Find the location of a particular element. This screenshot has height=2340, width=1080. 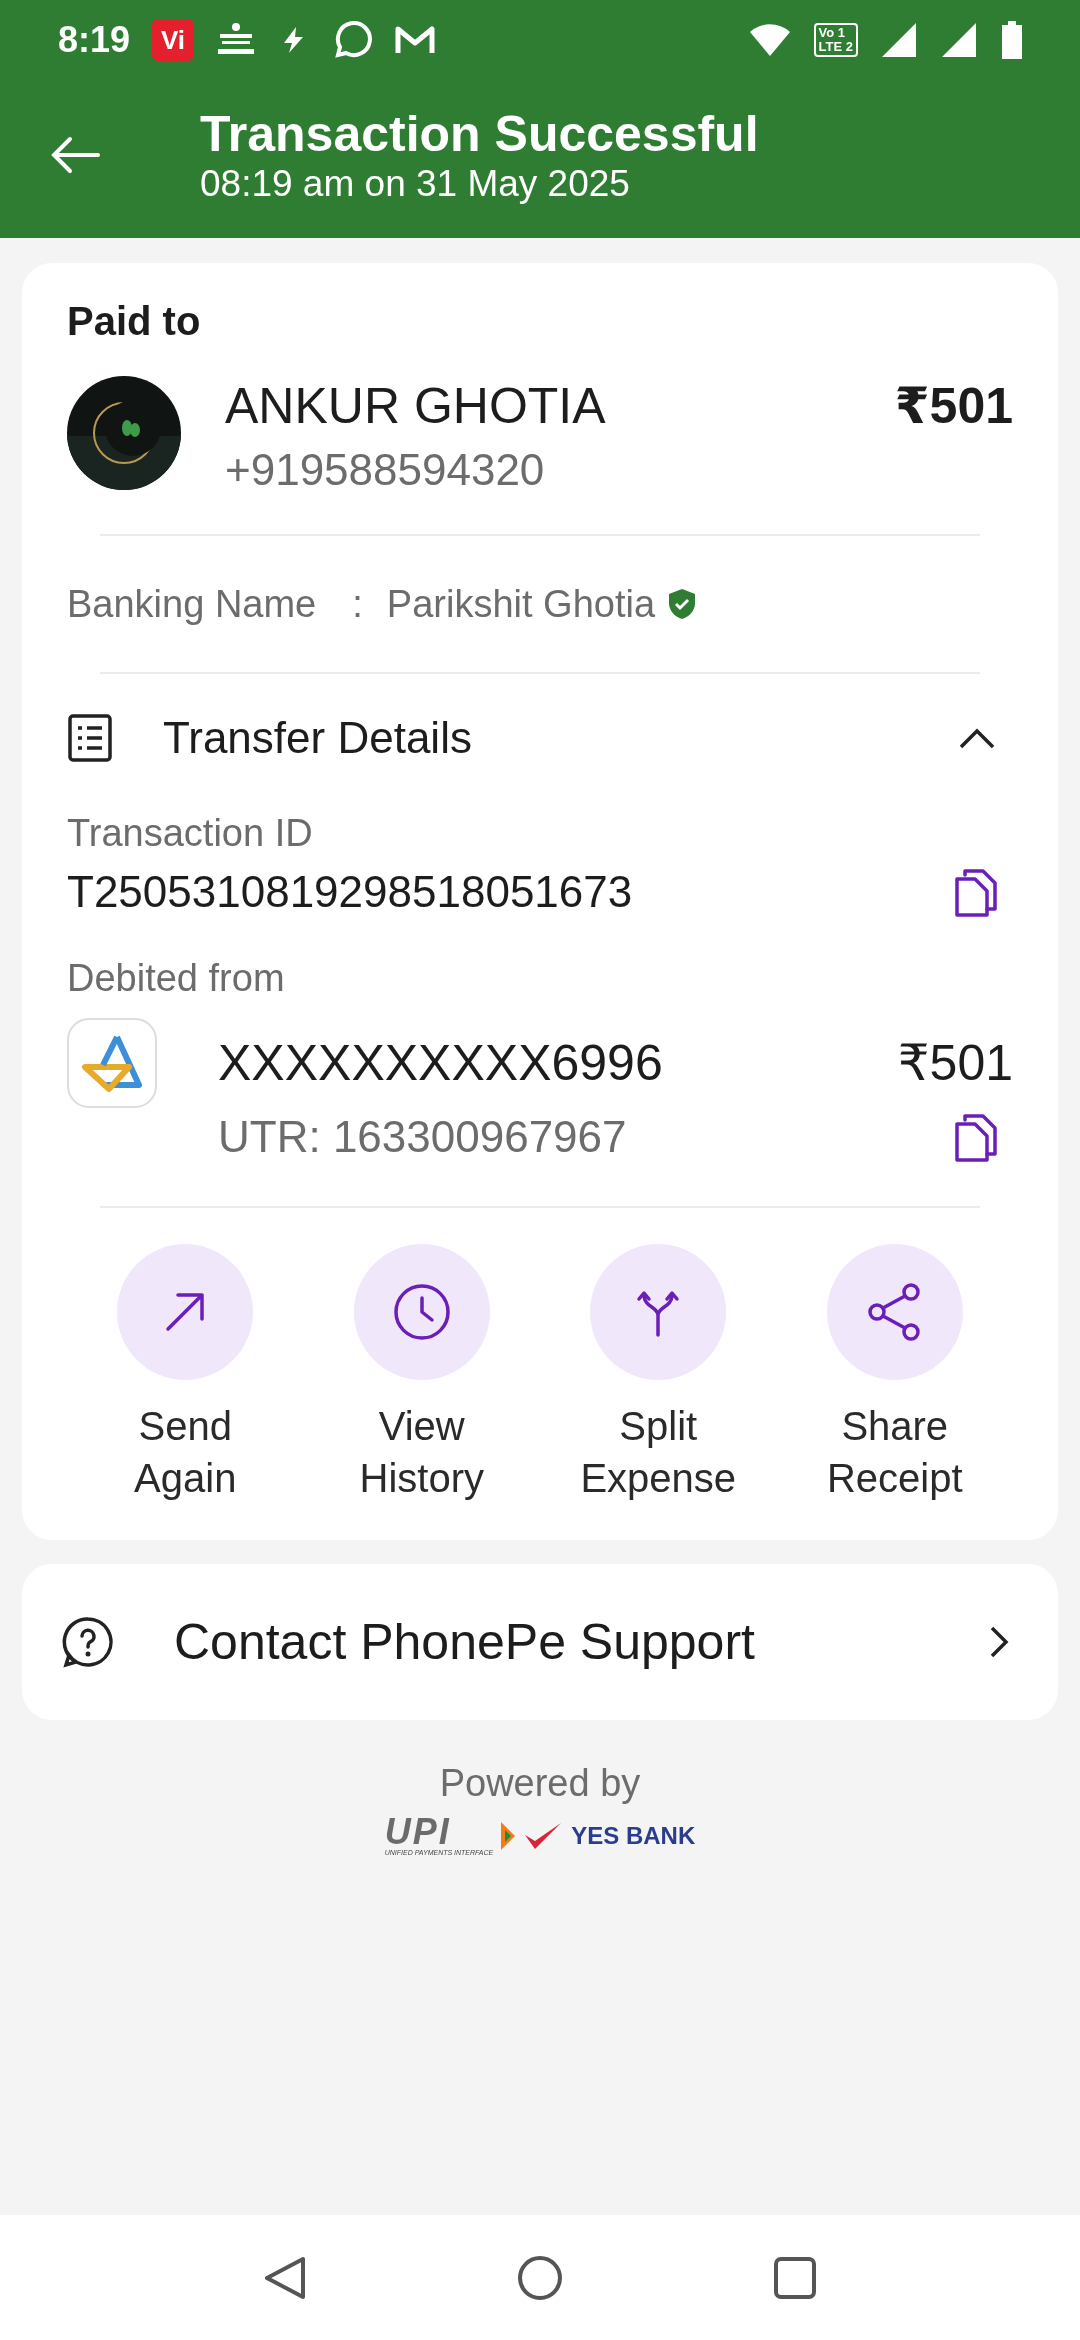

banking-name-label: Banking Name is located at coordinates (192, 604).